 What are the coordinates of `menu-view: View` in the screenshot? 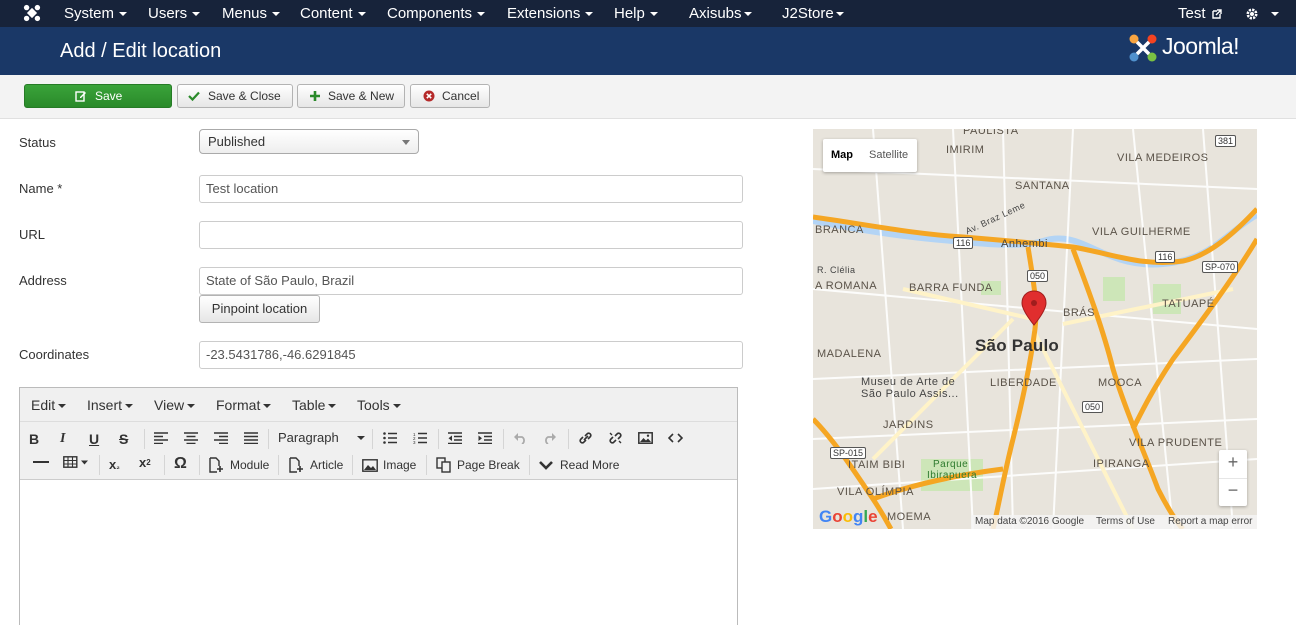 It's located at (175, 405).